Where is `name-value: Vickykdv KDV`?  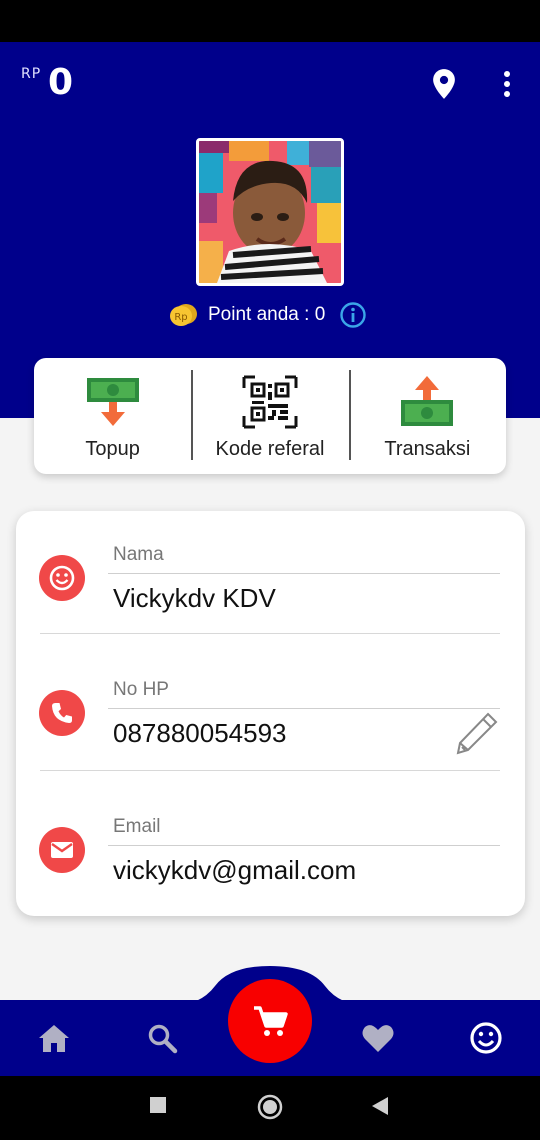 name-value: Vickykdv KDV is located at coordinates (194, 598).